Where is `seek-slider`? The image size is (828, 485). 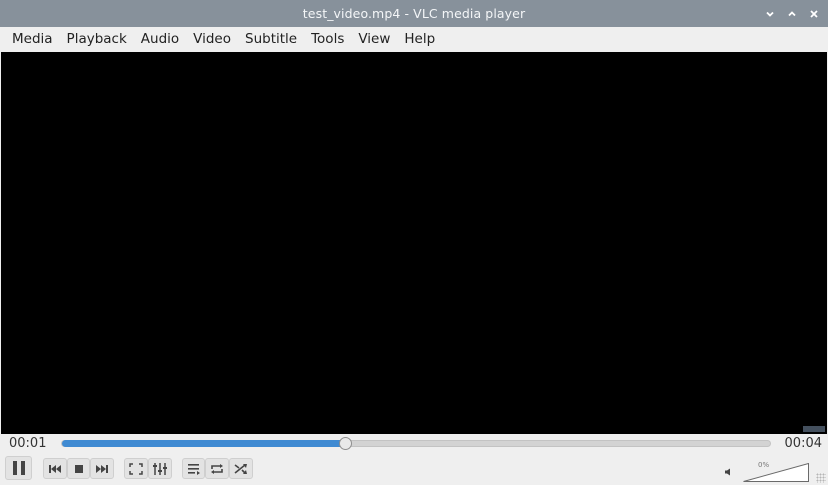
seek-slider is located at coordinates (416, 443).